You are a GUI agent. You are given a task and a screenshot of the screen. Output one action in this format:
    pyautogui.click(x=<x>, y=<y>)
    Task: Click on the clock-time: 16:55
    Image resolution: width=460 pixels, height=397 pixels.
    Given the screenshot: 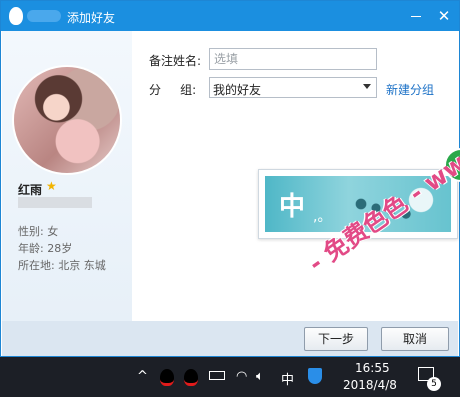 What is the action you would take?
    pyautogui.click(x=372, y=368)
    